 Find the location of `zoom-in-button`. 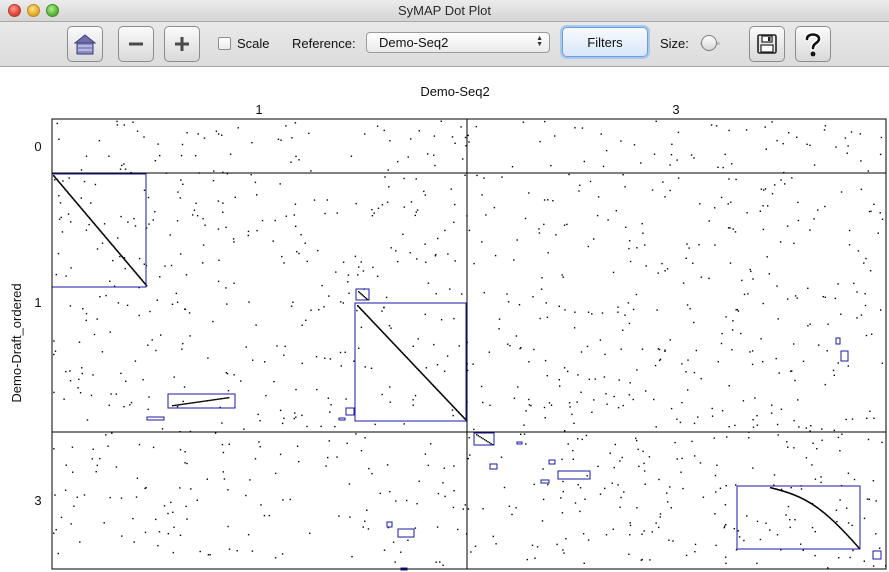

zoom-in-button is located at coordinates (182, 44).